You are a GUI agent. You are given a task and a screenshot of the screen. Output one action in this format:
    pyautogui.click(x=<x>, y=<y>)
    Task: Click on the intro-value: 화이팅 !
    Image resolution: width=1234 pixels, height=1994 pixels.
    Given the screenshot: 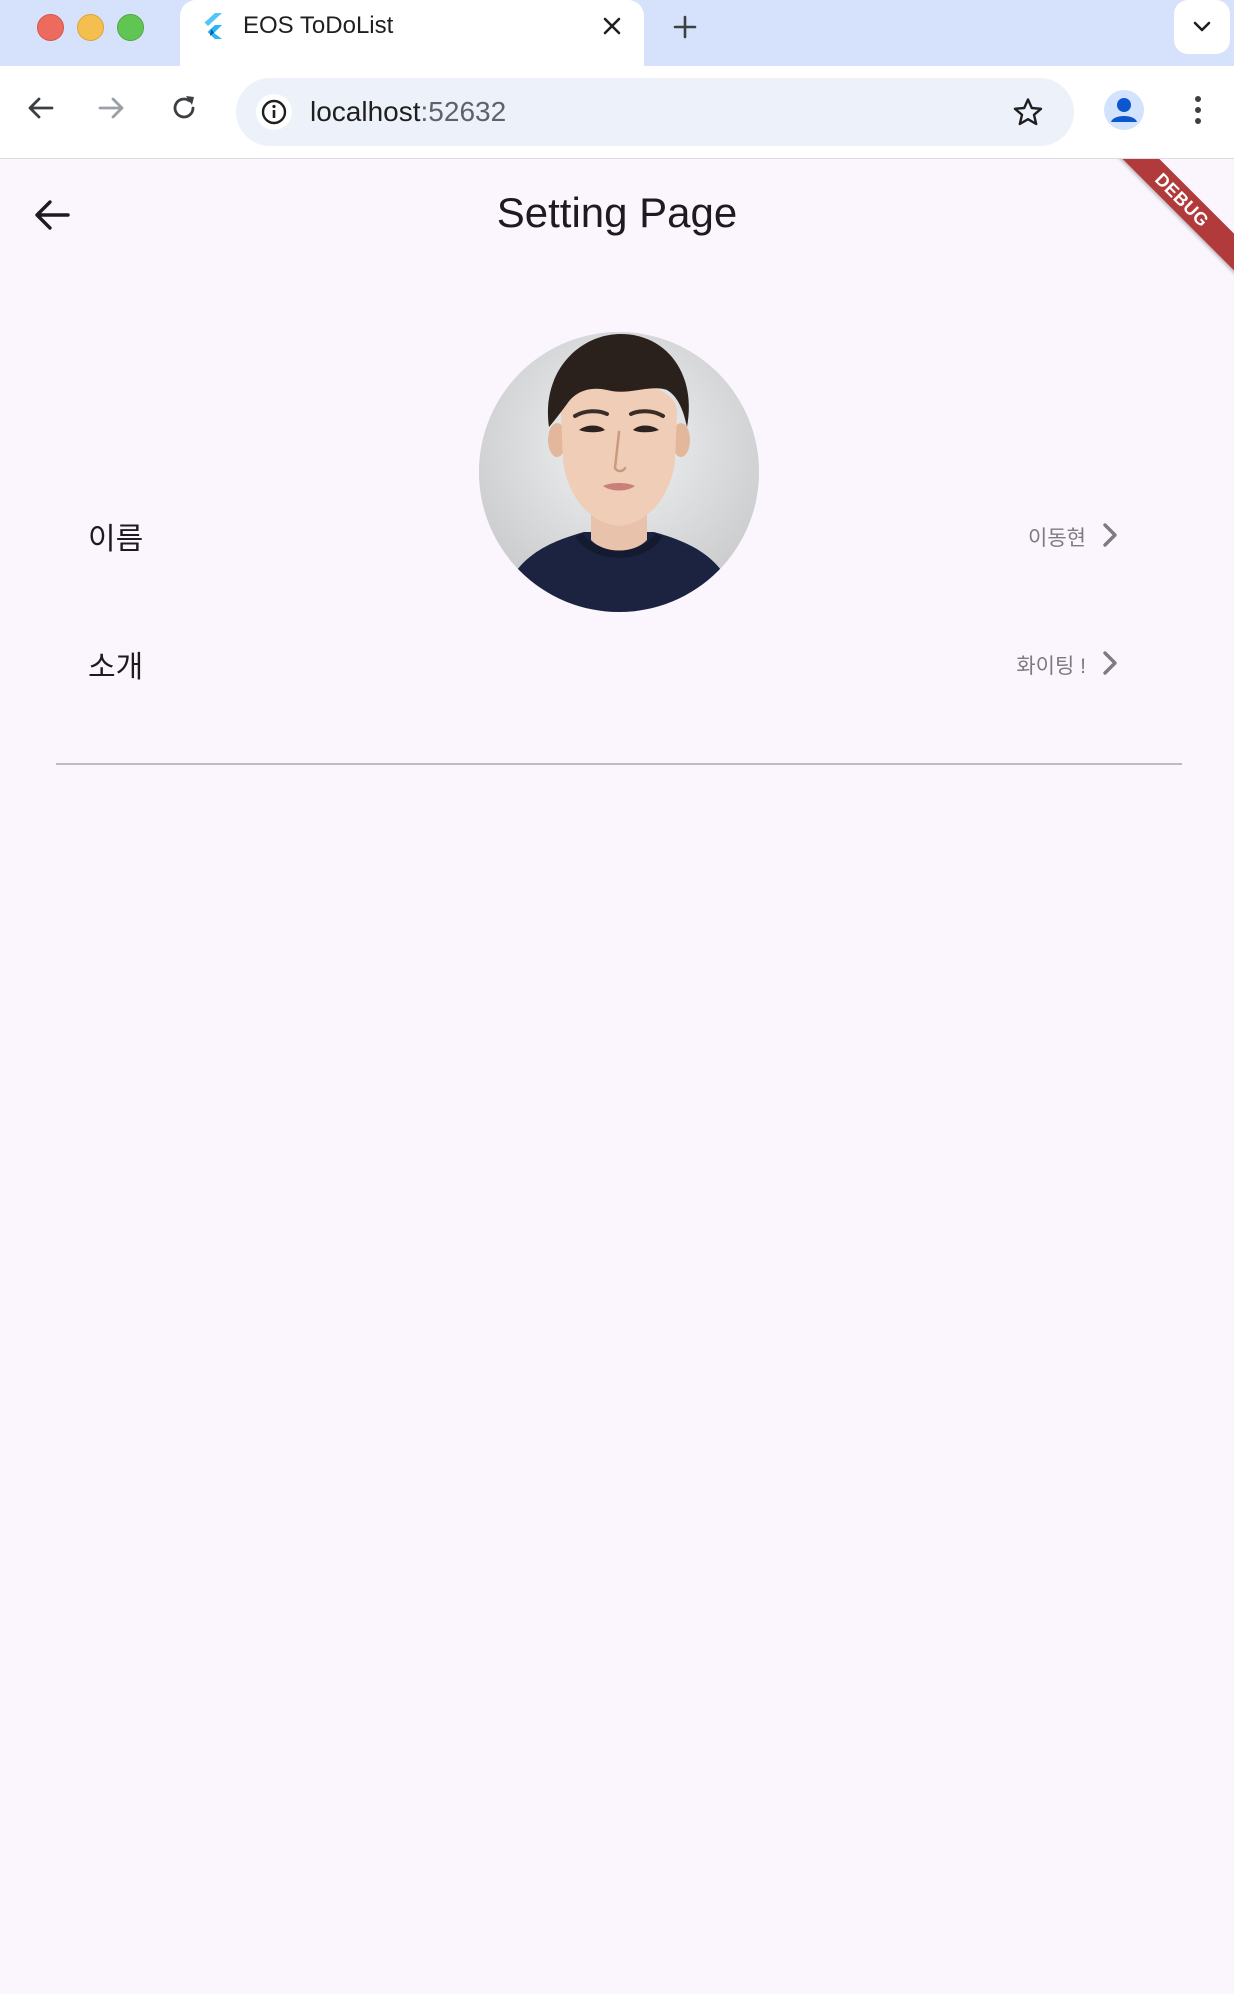 What is the action you would take?
    pyautogui.click(x=1051, y=666)
    